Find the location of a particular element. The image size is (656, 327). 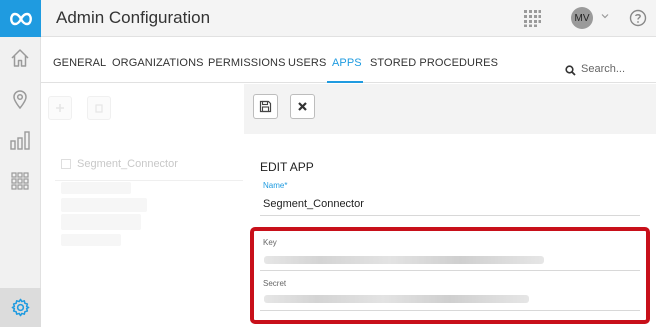

left-nav is located at coordinates (20, 182).